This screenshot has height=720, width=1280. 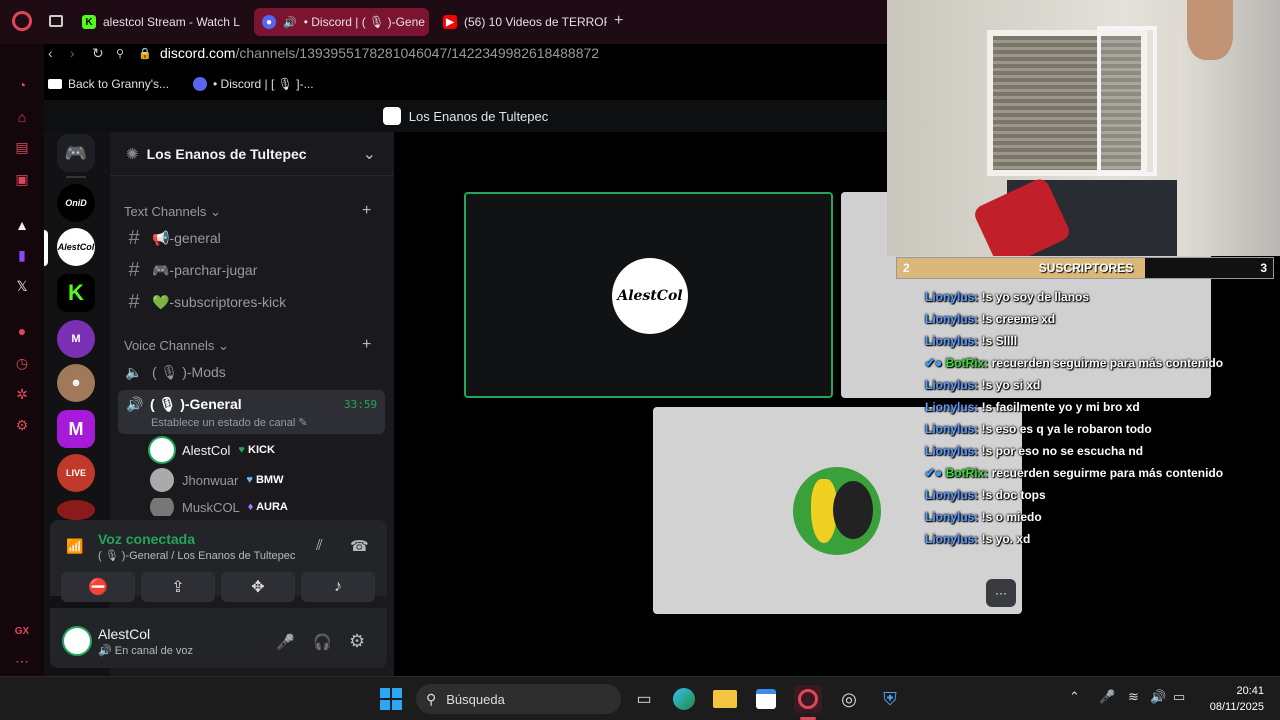 What do you see at coordinates (76, 293) in the screenshot?
I see `guild-kick-icon: K` at bounding box center [76, 293].